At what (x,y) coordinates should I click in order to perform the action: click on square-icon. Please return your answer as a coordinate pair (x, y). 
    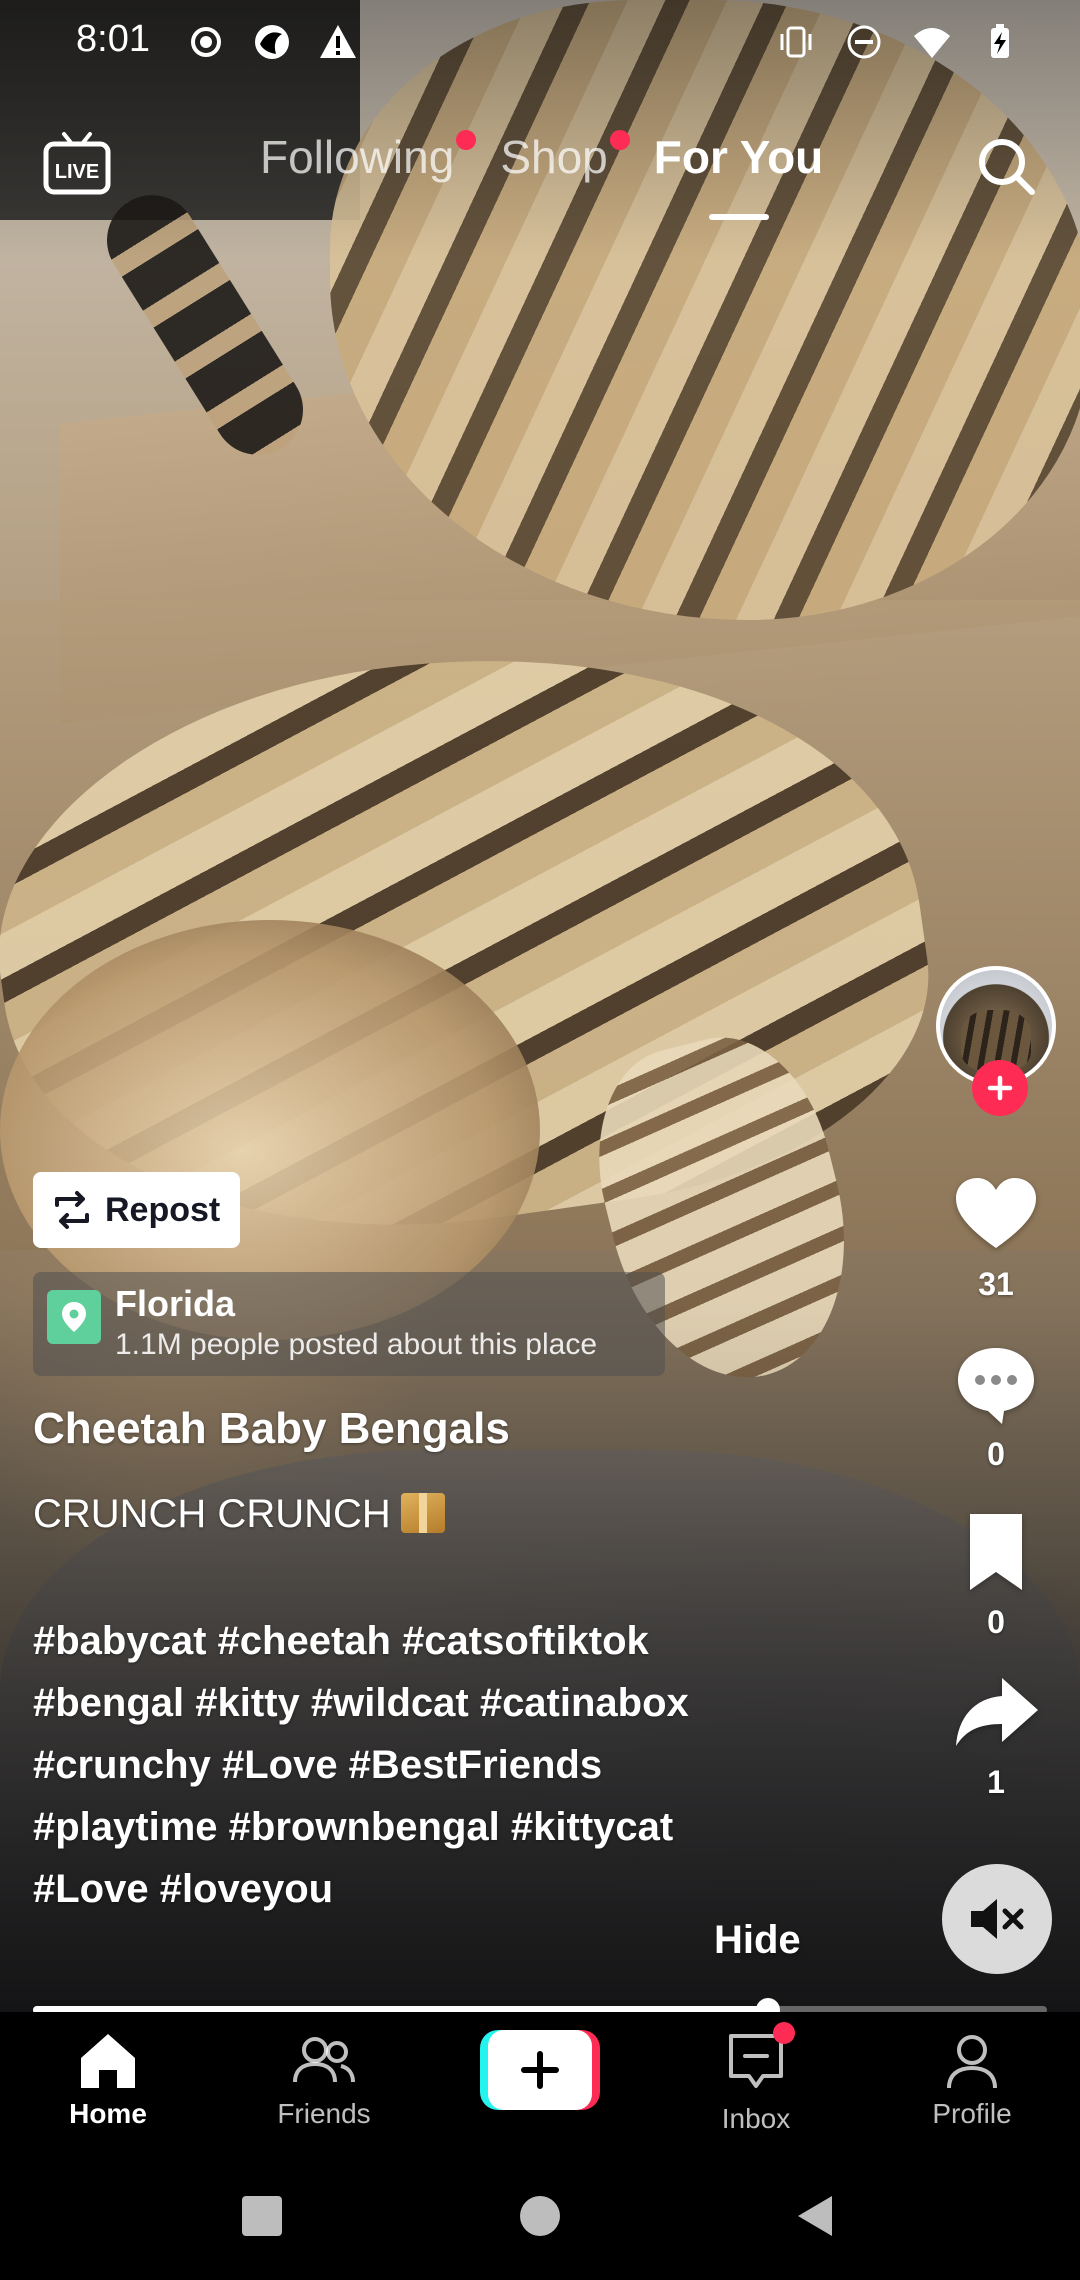
    Looking at the image, I should click on (262, 2216).